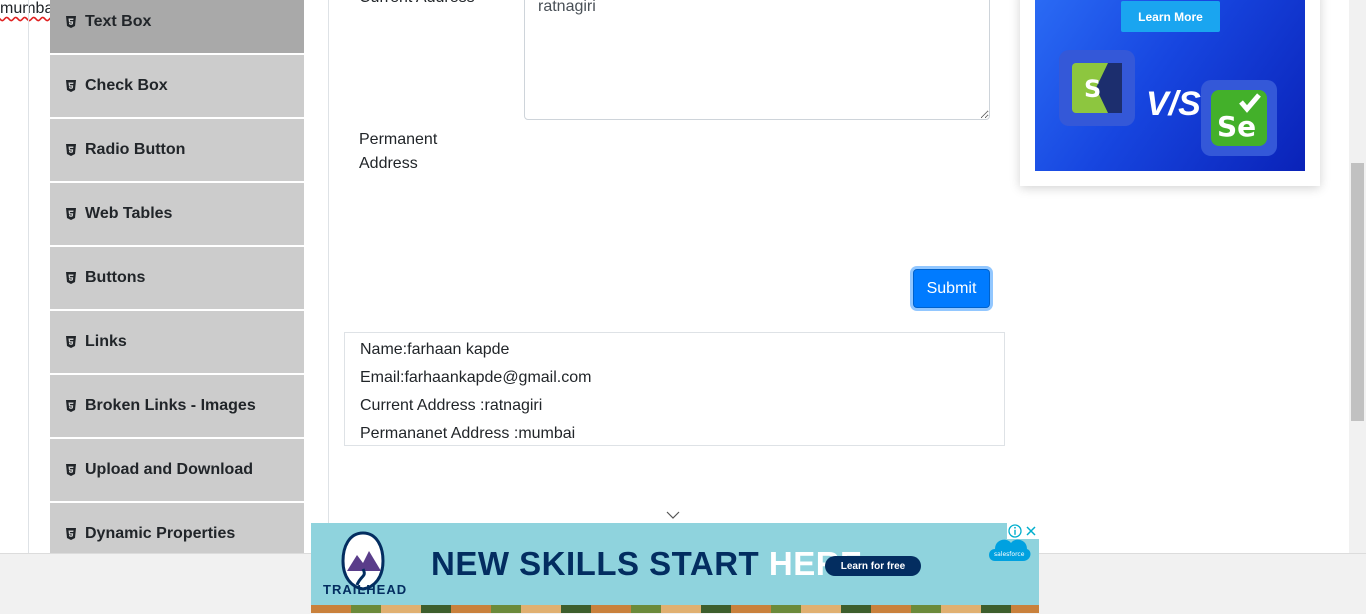 This screenshot has height=614, width=1366. What do you see at coordinates (1015, 531) in the screenshot?
I see `ad-info-icon` at bounding box center [1015, 531].